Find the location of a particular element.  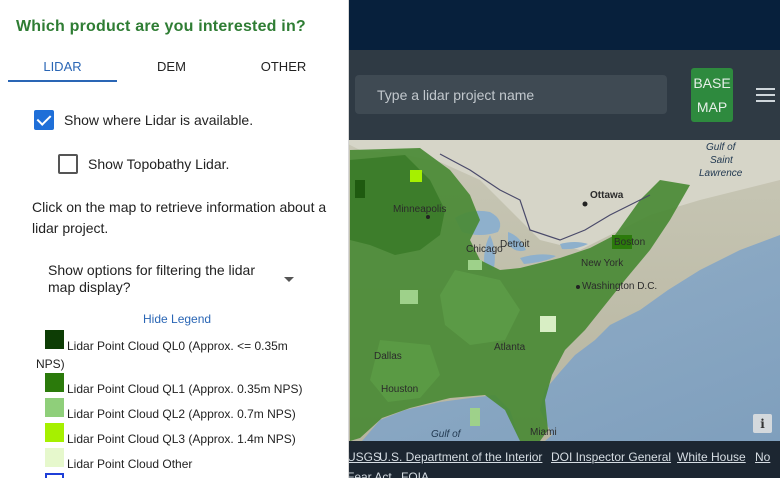

map-label-minneapolis: Minneapolis is located at coordinates (420, 209).